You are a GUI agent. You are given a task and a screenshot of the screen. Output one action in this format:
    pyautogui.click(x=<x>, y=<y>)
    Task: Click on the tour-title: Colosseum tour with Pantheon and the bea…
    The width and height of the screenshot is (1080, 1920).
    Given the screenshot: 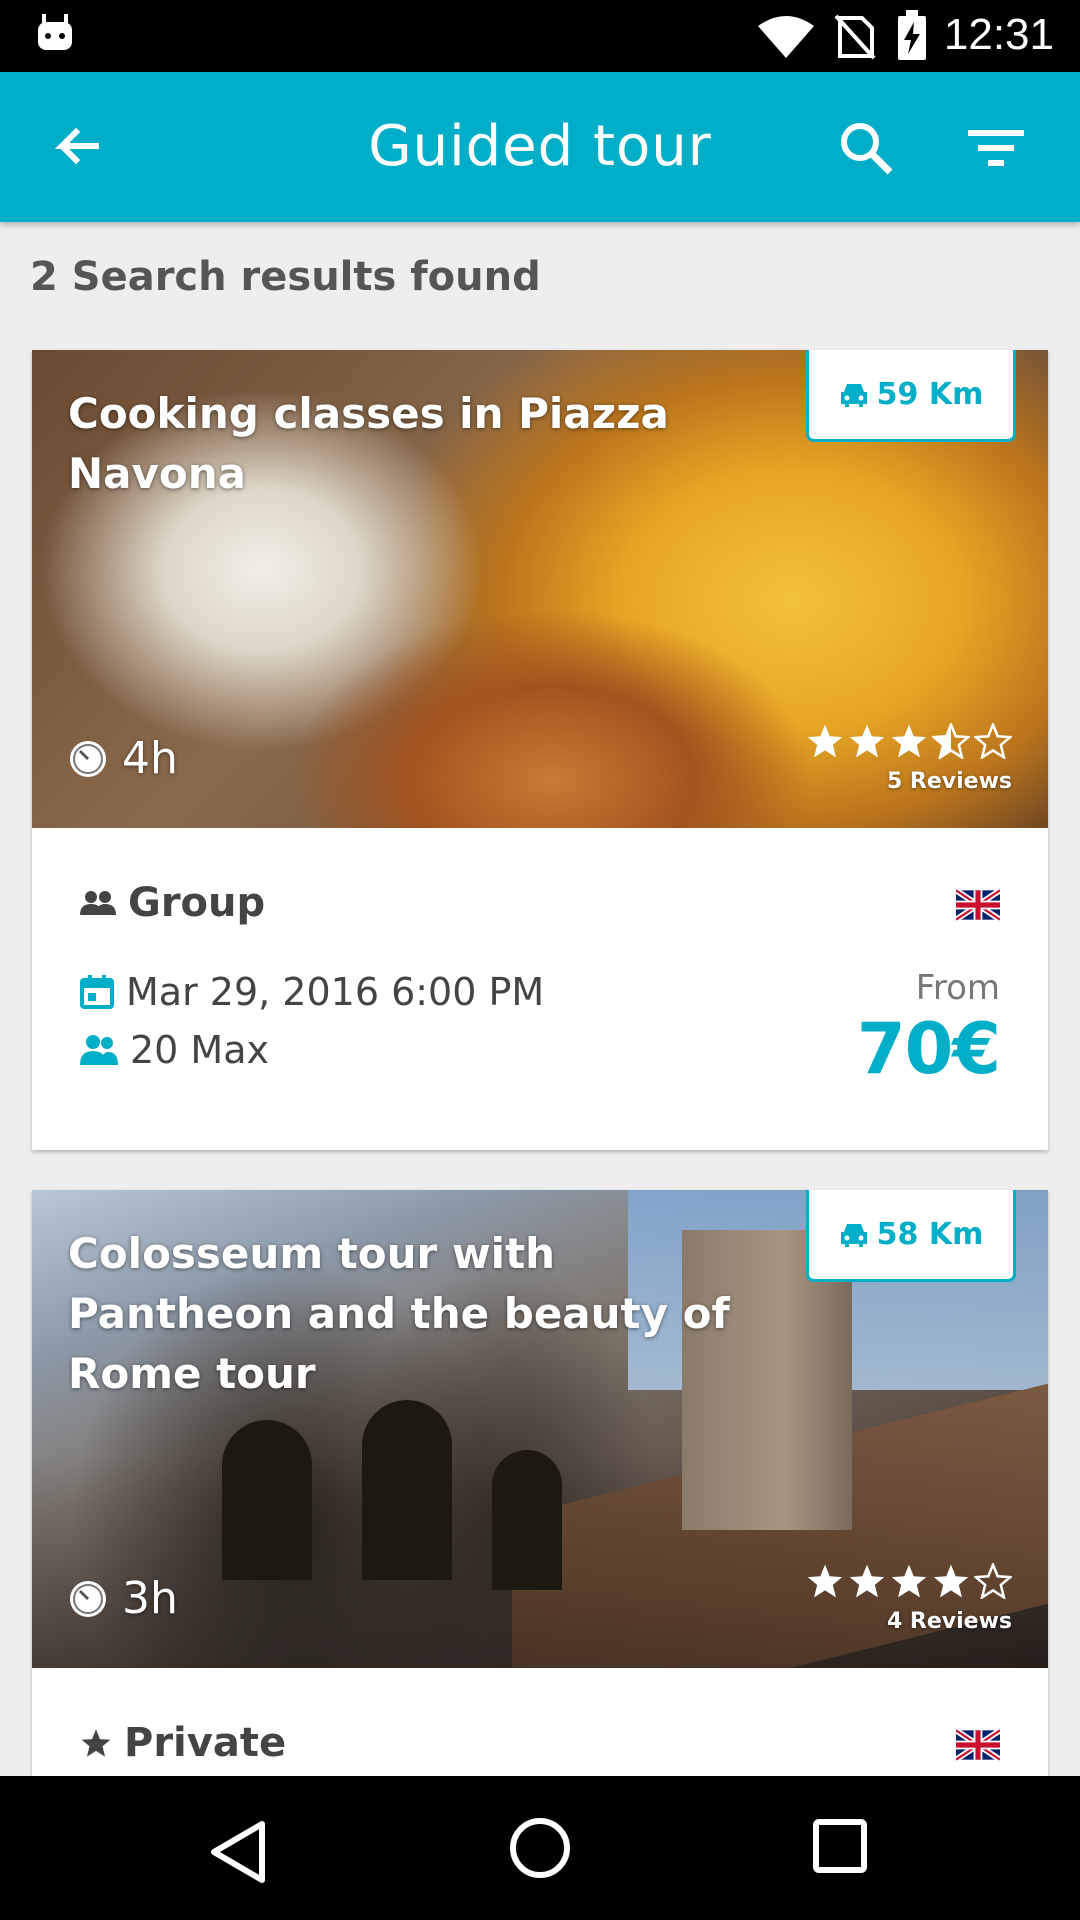 What is the action you would take?
    pyautogui.click(x=399, y=1313)
    